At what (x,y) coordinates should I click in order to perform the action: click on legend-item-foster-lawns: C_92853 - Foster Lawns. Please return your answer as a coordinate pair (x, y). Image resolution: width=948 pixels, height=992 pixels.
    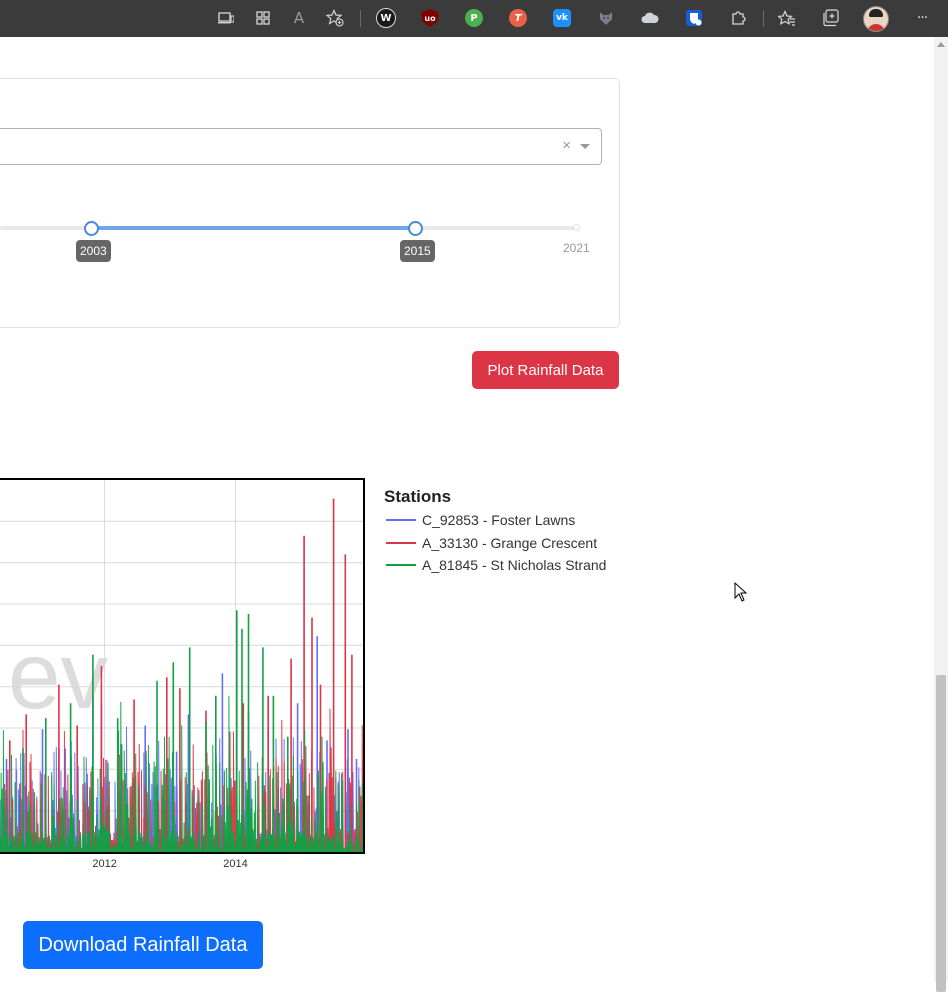
    Looking at the image, I should click on (480, 520).